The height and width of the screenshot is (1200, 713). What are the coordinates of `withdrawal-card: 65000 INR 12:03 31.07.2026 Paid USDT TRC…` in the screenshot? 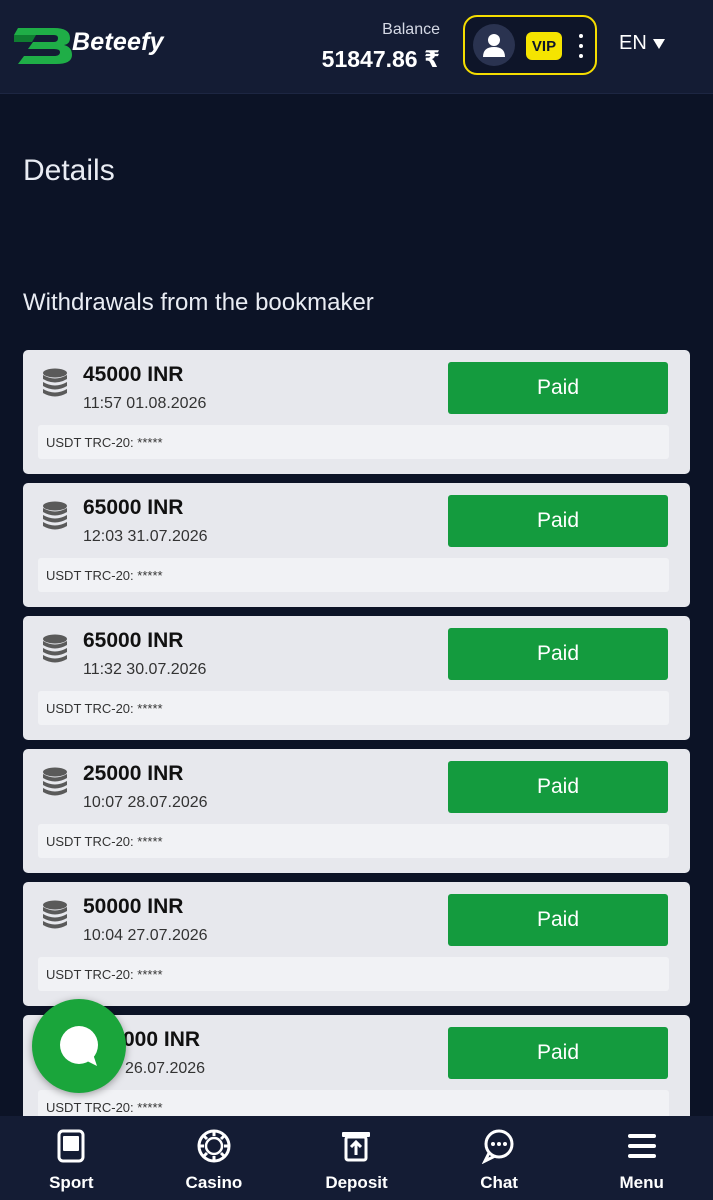 It's located at (356, 545).